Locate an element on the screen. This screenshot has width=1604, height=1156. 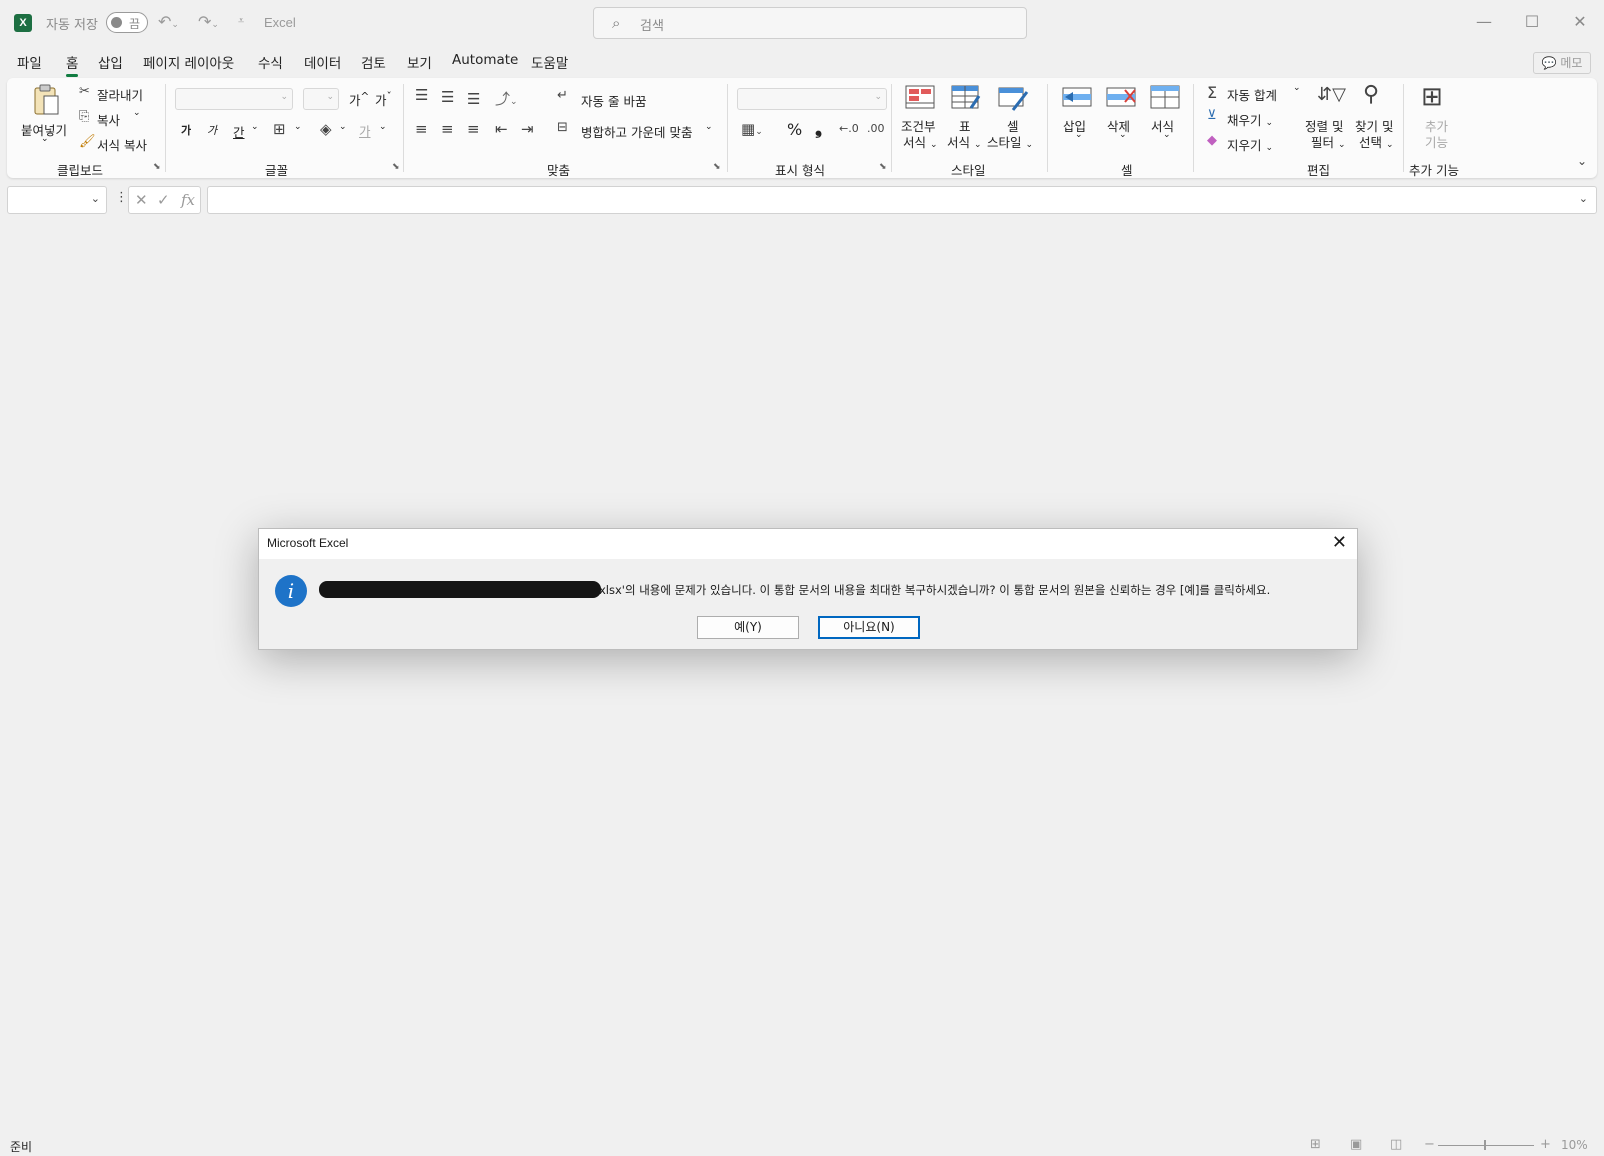
align-right-icon: ≡ is located at coordinates (473, 129).